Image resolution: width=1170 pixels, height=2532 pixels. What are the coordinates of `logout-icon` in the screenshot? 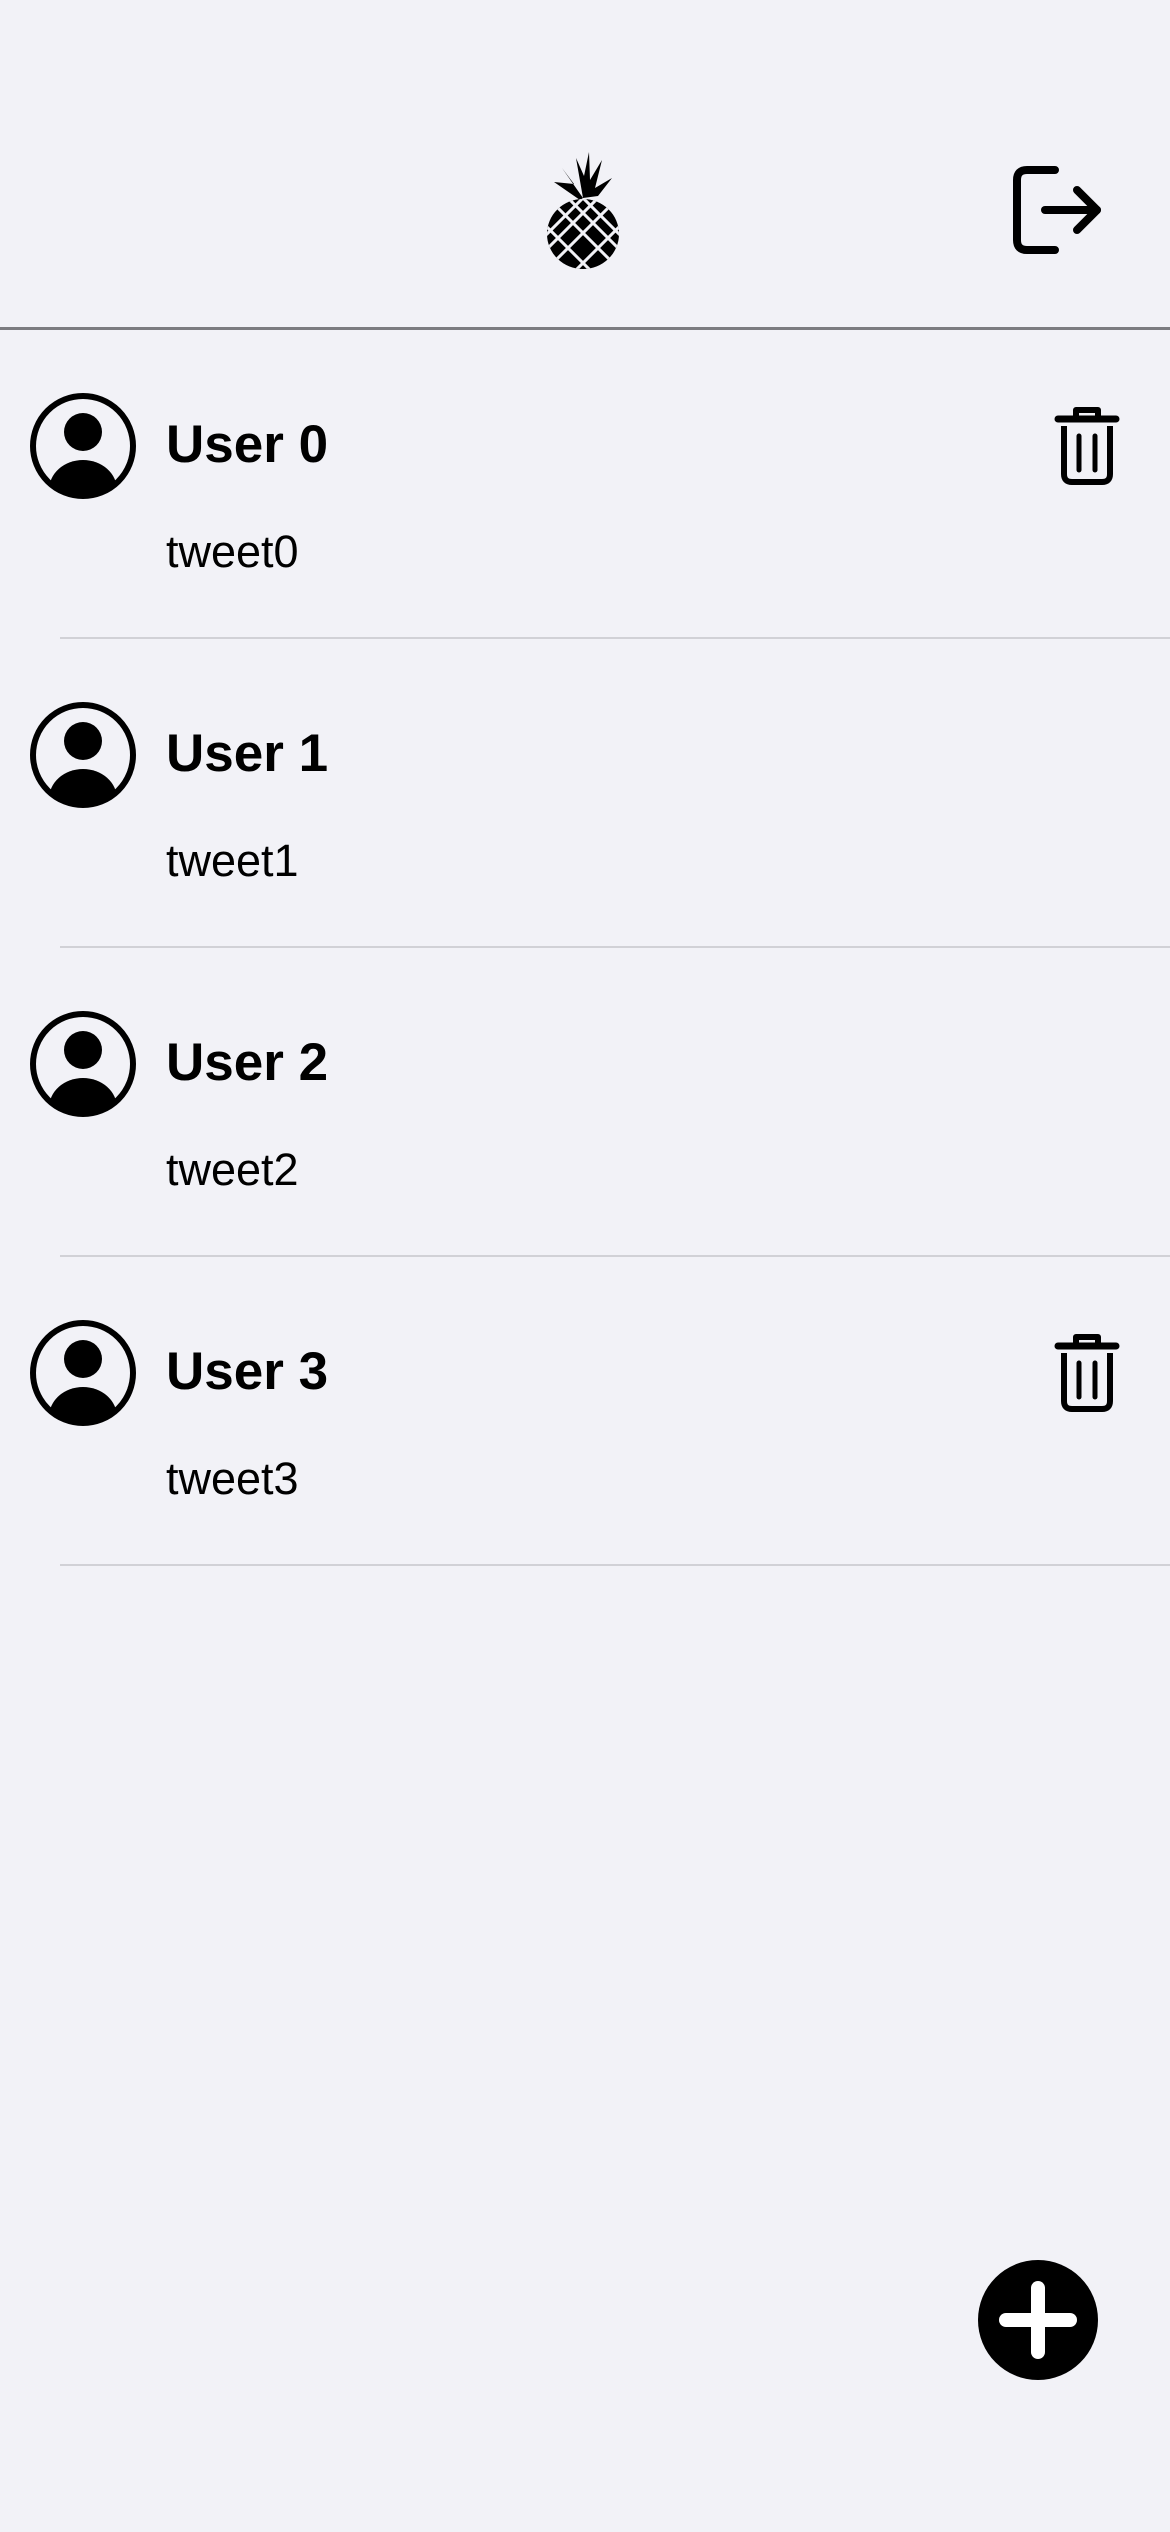 It's located at (1057, 210).